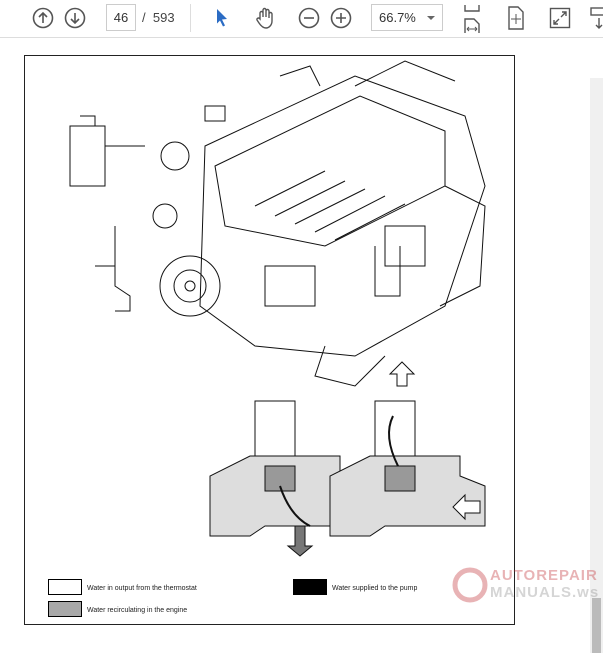  I want to click on zoom-level-select: 66.7%, so click(407, 17).